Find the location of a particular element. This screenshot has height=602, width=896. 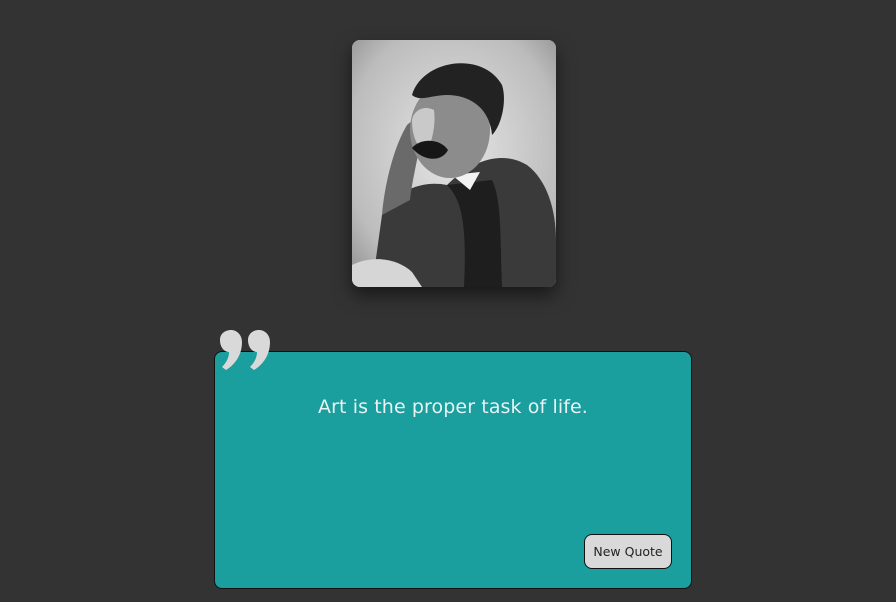

closing-quote-icon is located at coordinates (246, 352).